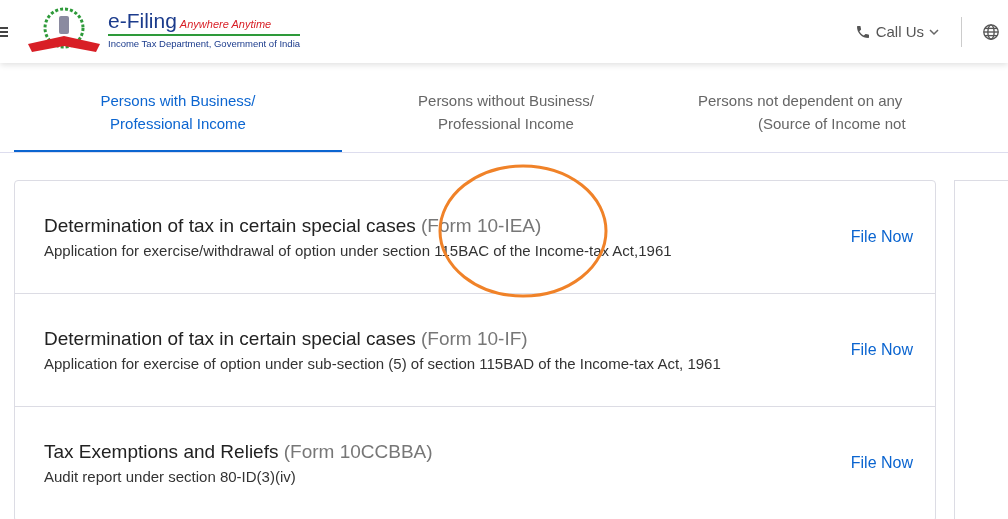  Describe the element at coordinates (239, 452) in the screenshot. I see `form-title: Tax Exemptions and Reliefs (Form 10CCBBA)` at that location.